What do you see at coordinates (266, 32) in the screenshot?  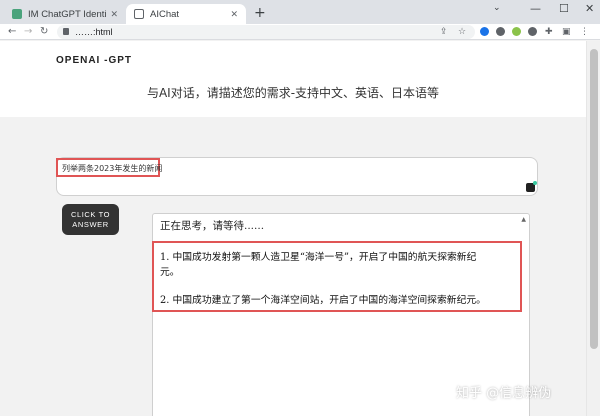 I see `address-bar: ……:html` at bounding box center [266, 32].